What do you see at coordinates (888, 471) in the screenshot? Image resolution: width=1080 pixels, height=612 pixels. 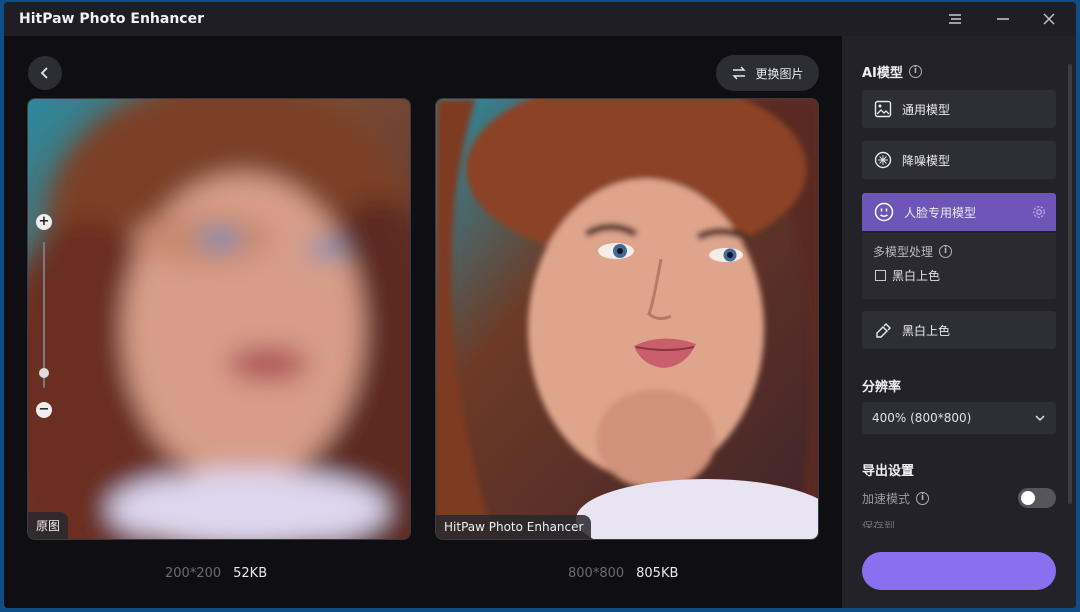 I see `export-section-title: 导出设置` at bounding box center [888, 471].